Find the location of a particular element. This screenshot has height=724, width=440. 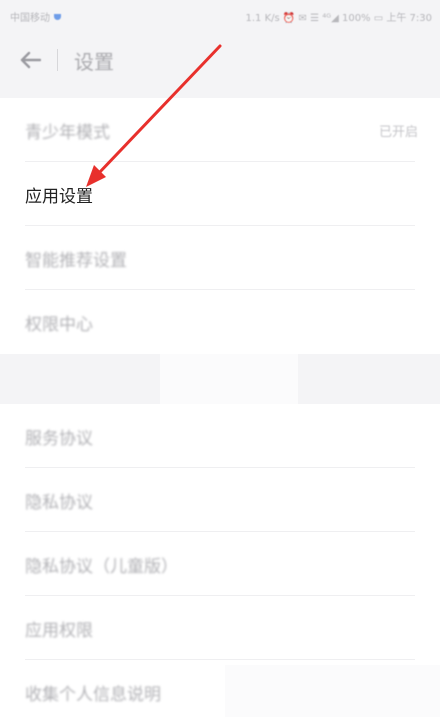

arrow-left-icon is located at coordinates (30, 60).